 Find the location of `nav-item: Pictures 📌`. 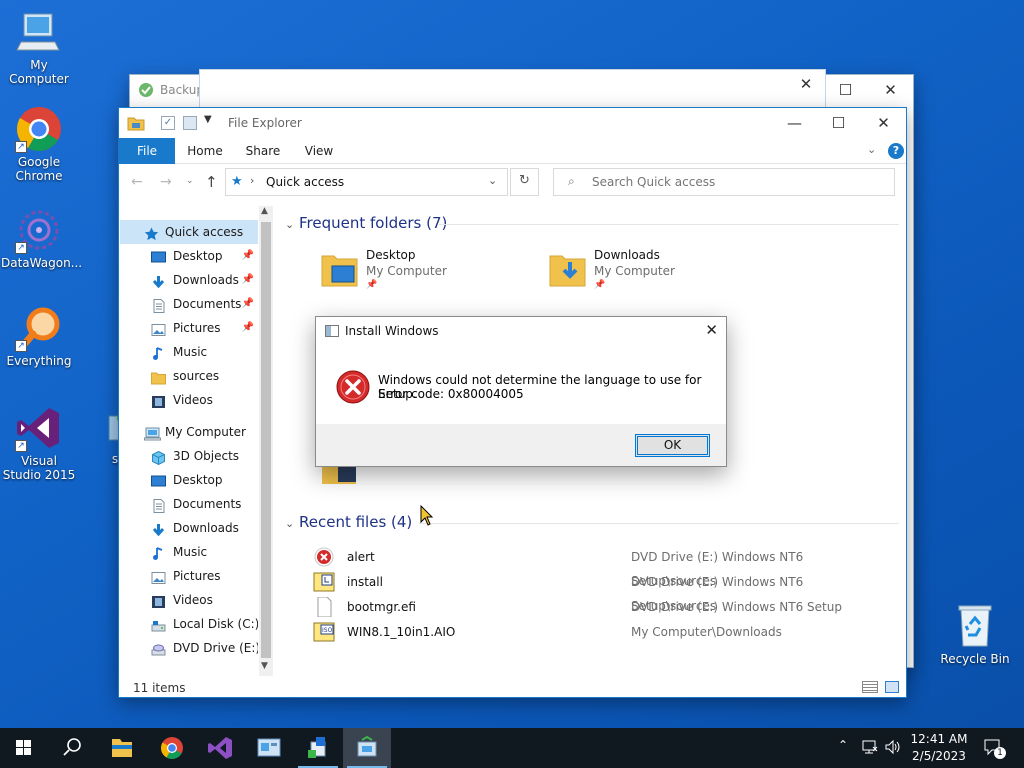

nav-item: Pictures 📌 is located at coordinates (189, 328).